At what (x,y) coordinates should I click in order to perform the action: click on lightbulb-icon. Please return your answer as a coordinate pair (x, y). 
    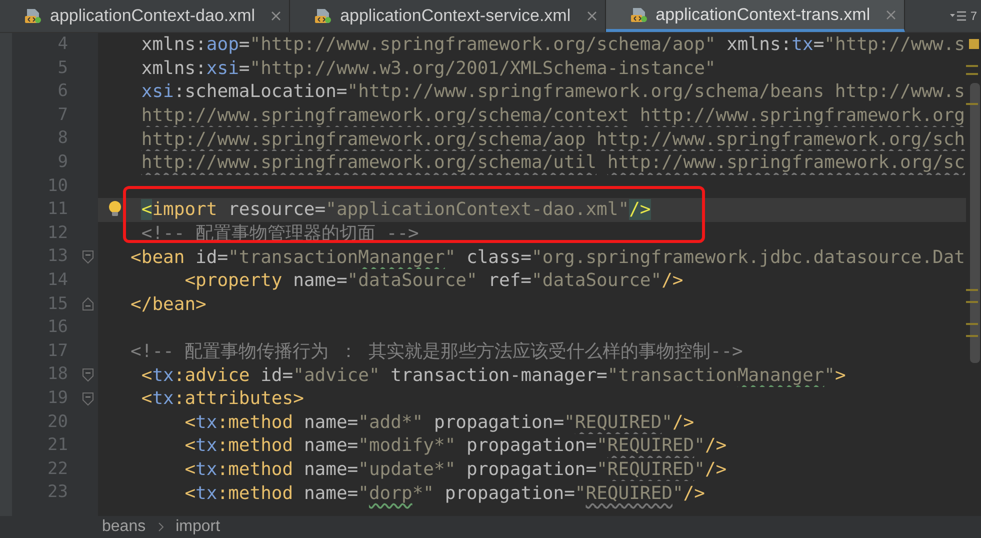
    Looking at the image, I should click on (115, 209).